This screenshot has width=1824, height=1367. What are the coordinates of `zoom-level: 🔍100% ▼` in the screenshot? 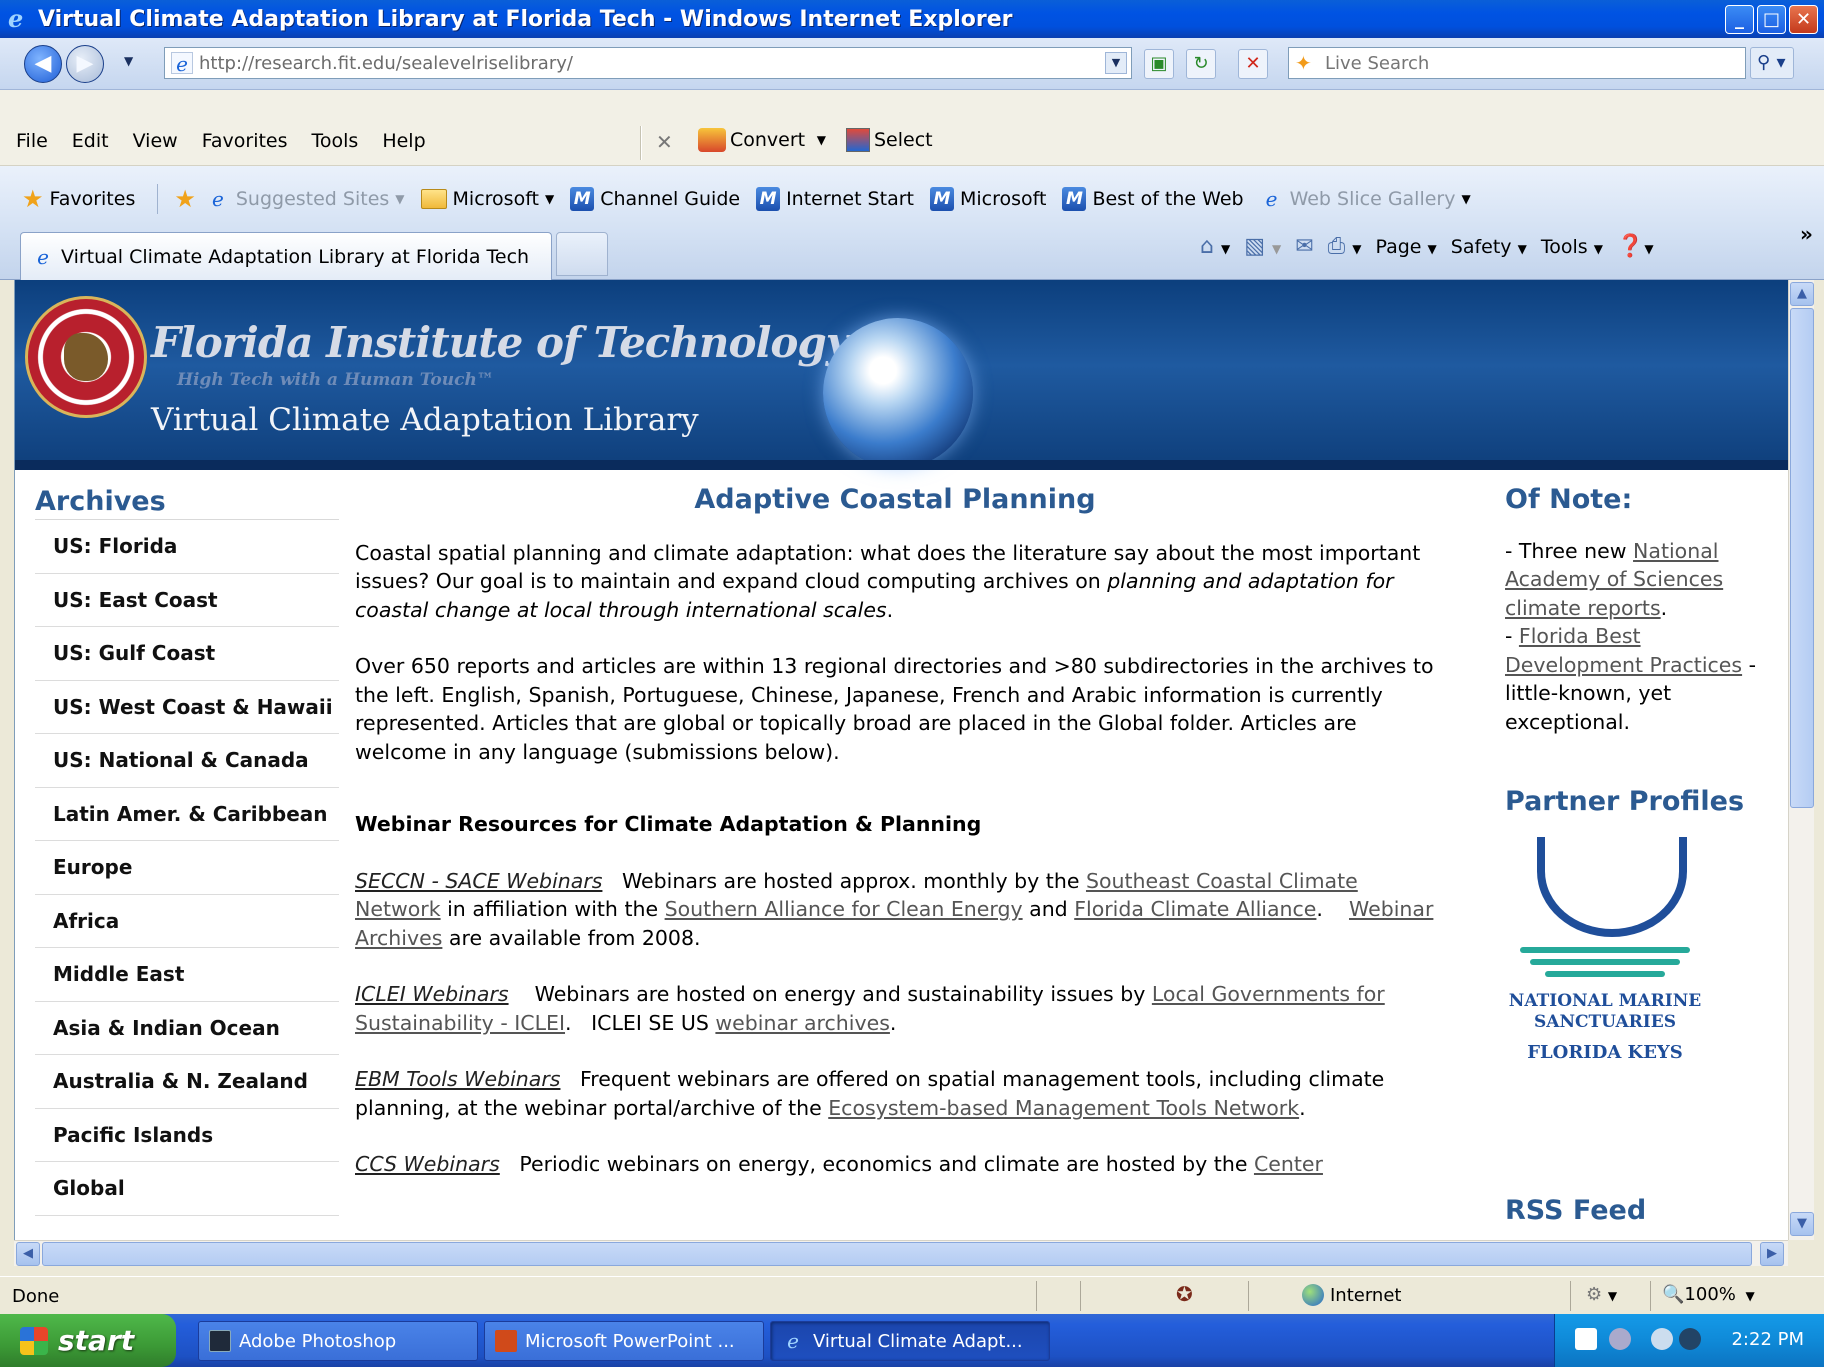 It's located at (1708, 1294).